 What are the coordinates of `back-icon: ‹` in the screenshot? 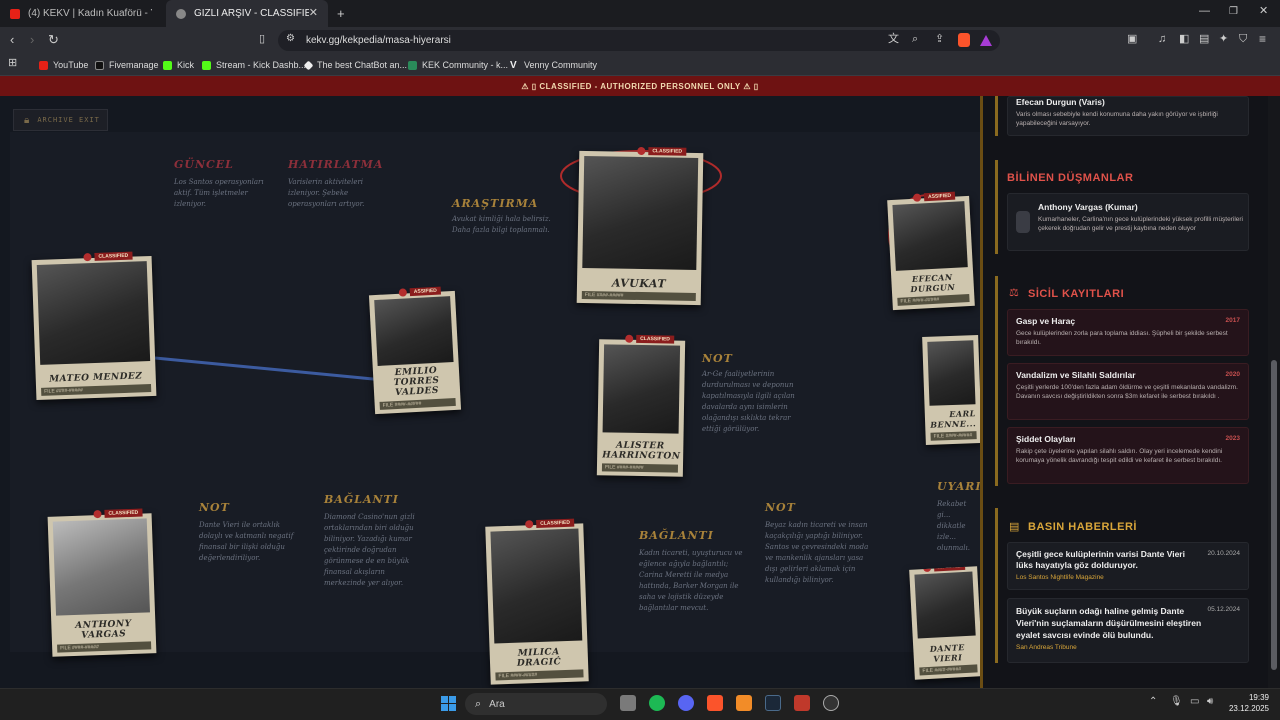 It's located at (12, 39).